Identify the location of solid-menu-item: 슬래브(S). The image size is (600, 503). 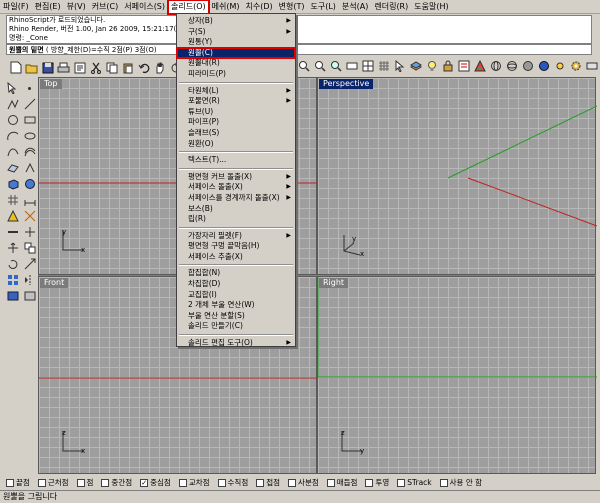
(236, 133).